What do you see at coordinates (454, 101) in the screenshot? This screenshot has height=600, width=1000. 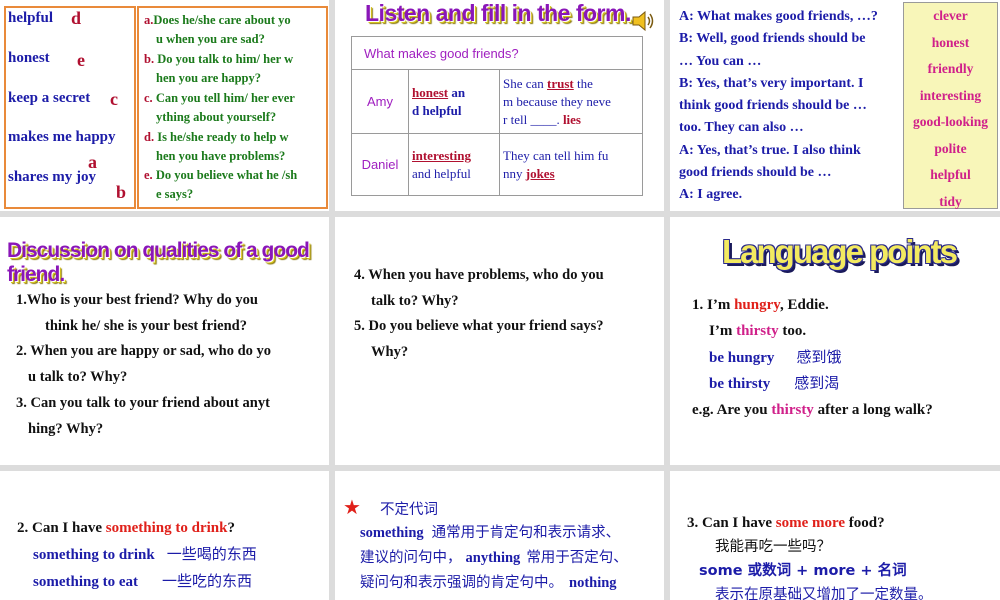 I see `quality-cell: honest an d helpful` at bounding box center [454, 101].